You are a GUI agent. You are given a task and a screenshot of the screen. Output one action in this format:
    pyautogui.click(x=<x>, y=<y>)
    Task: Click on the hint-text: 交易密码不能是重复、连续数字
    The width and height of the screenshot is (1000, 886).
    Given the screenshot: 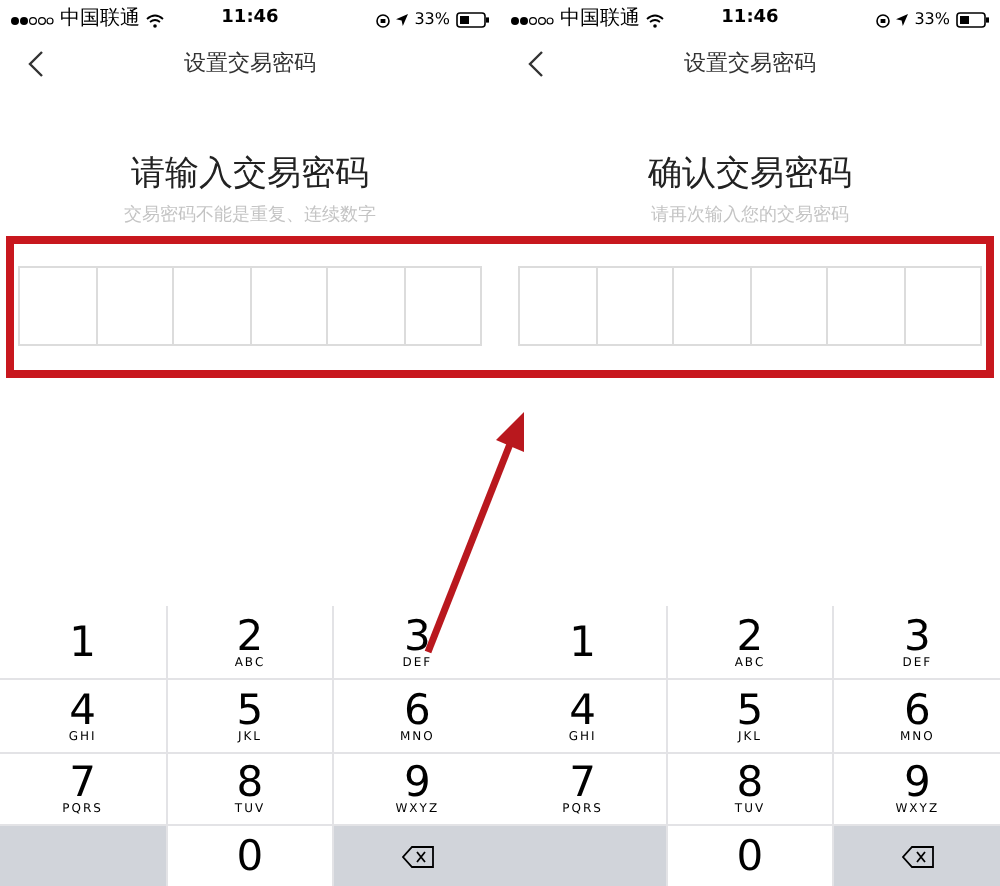 What is the action you would take?
    pyautogui.click(x=250, y=216)
    